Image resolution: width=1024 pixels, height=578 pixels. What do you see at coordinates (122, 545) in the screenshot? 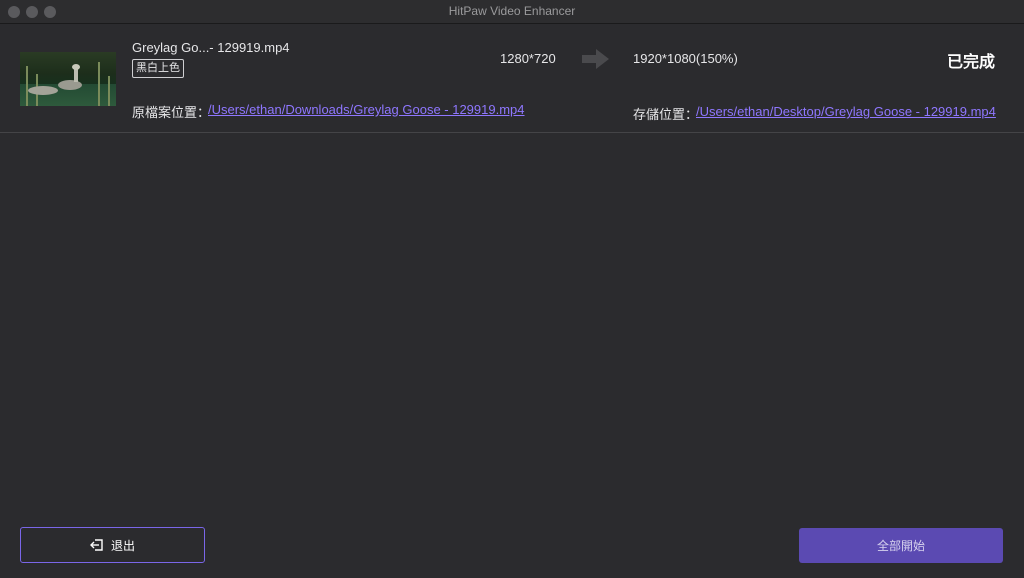
I see `exit-button-label: 退出` at bounding box center [122, 545].